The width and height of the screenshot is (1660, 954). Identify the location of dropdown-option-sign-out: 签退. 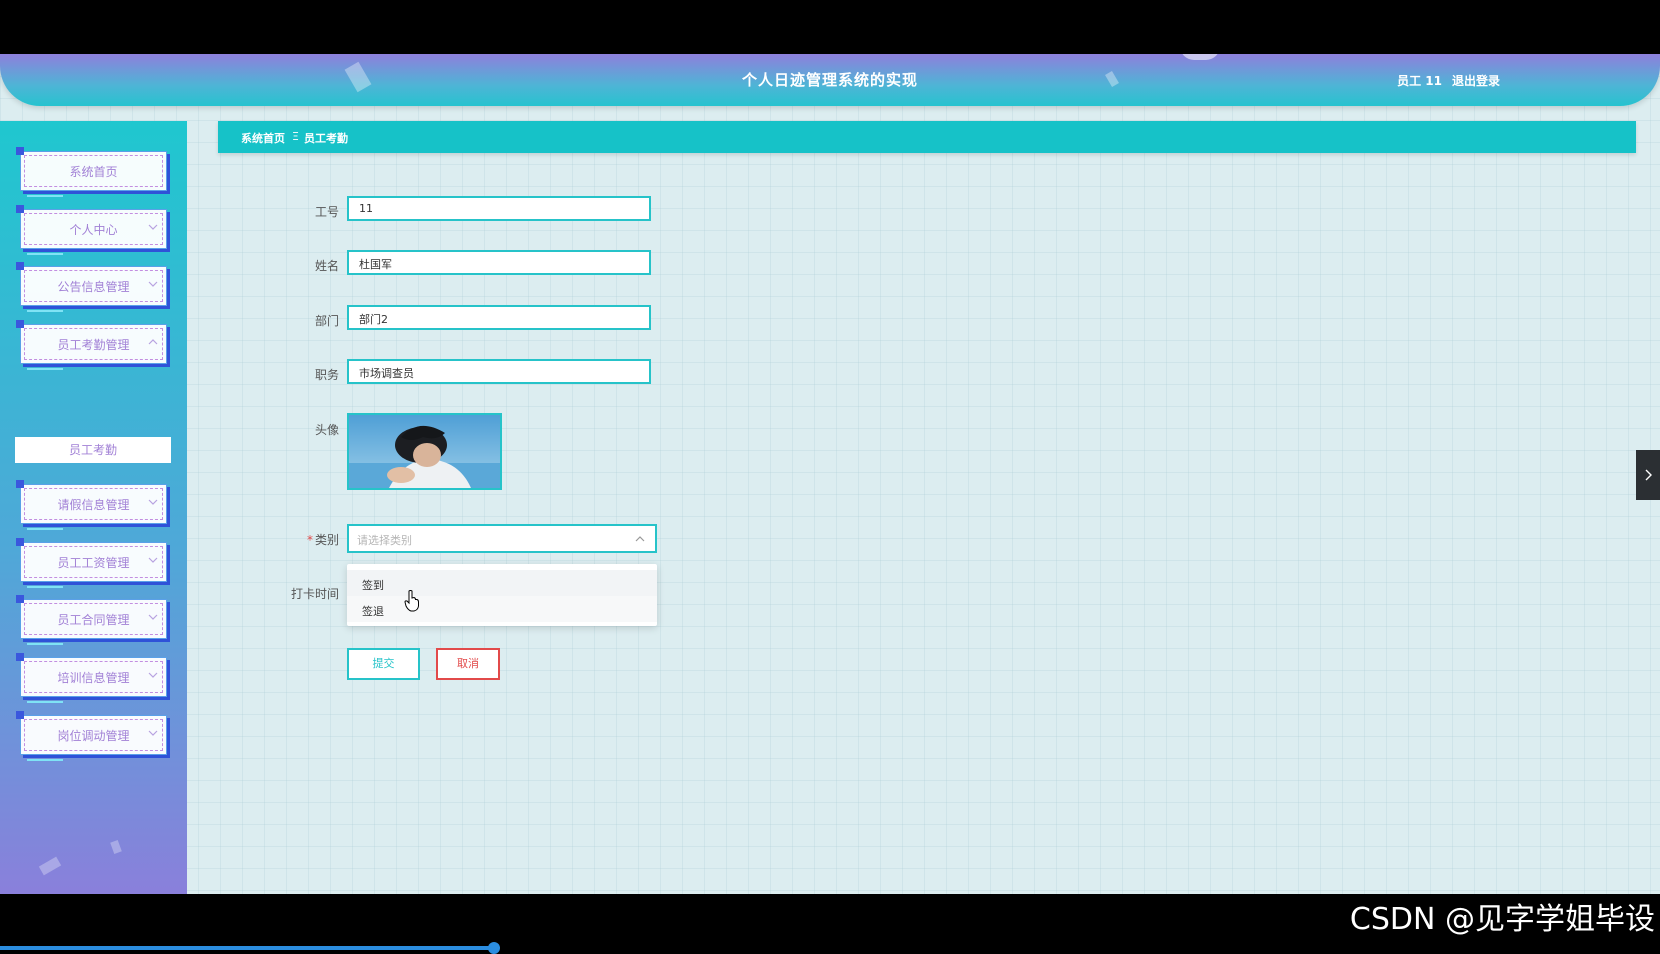
(502, 609).